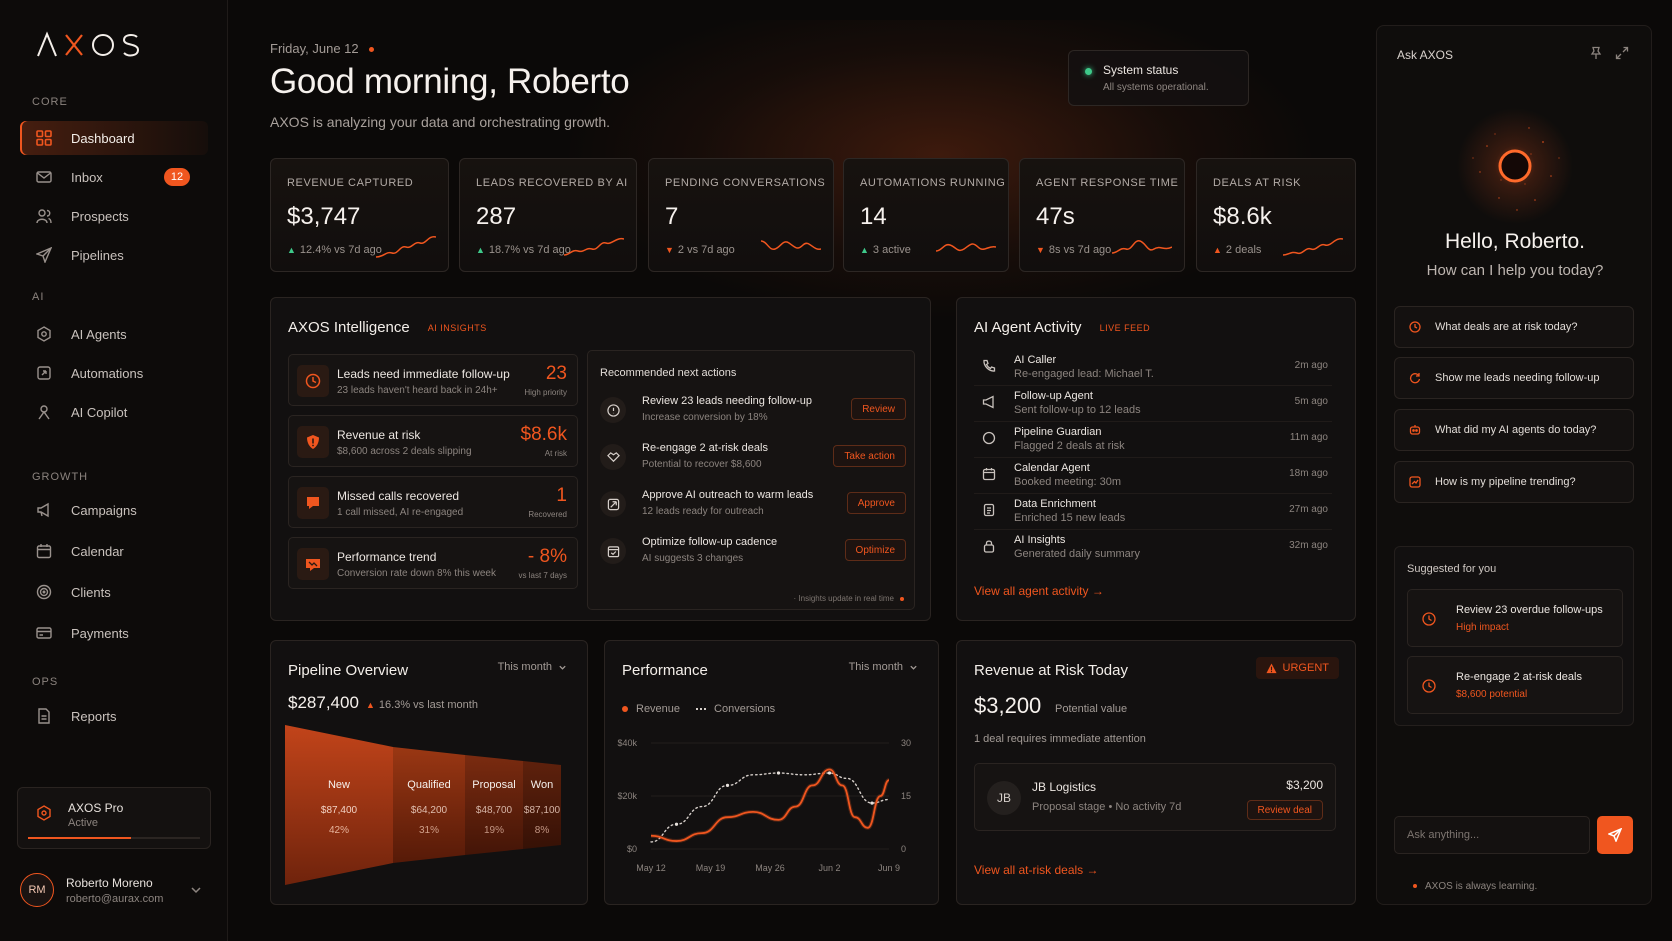 This screenshot has width=1672, height=941. Describe the element at coordinates (632, 849) in the screenshot. I see `y-left-tick-label: $0` at that location.